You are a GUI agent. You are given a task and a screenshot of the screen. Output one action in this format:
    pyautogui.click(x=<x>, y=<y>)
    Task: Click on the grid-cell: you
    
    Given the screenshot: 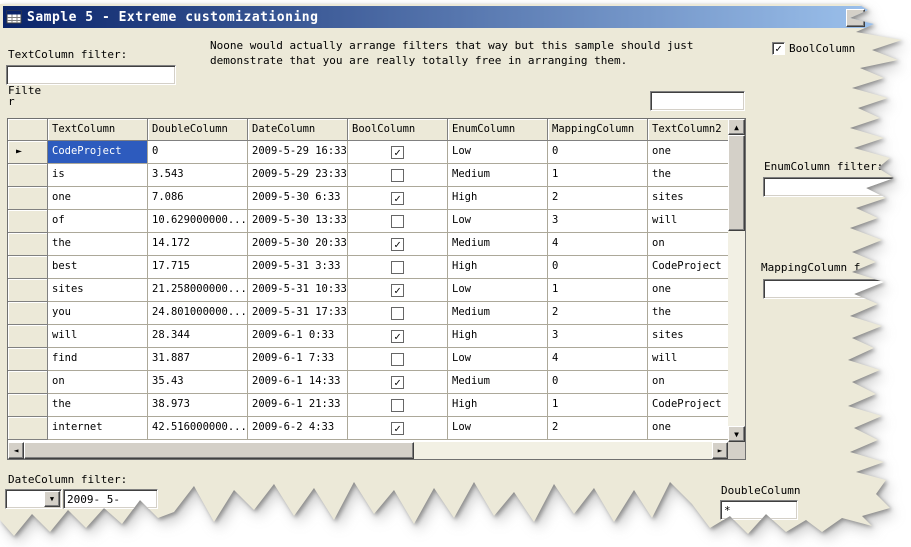 What is the action you would take?
    pyautogui.click(x=98, y=313)
    